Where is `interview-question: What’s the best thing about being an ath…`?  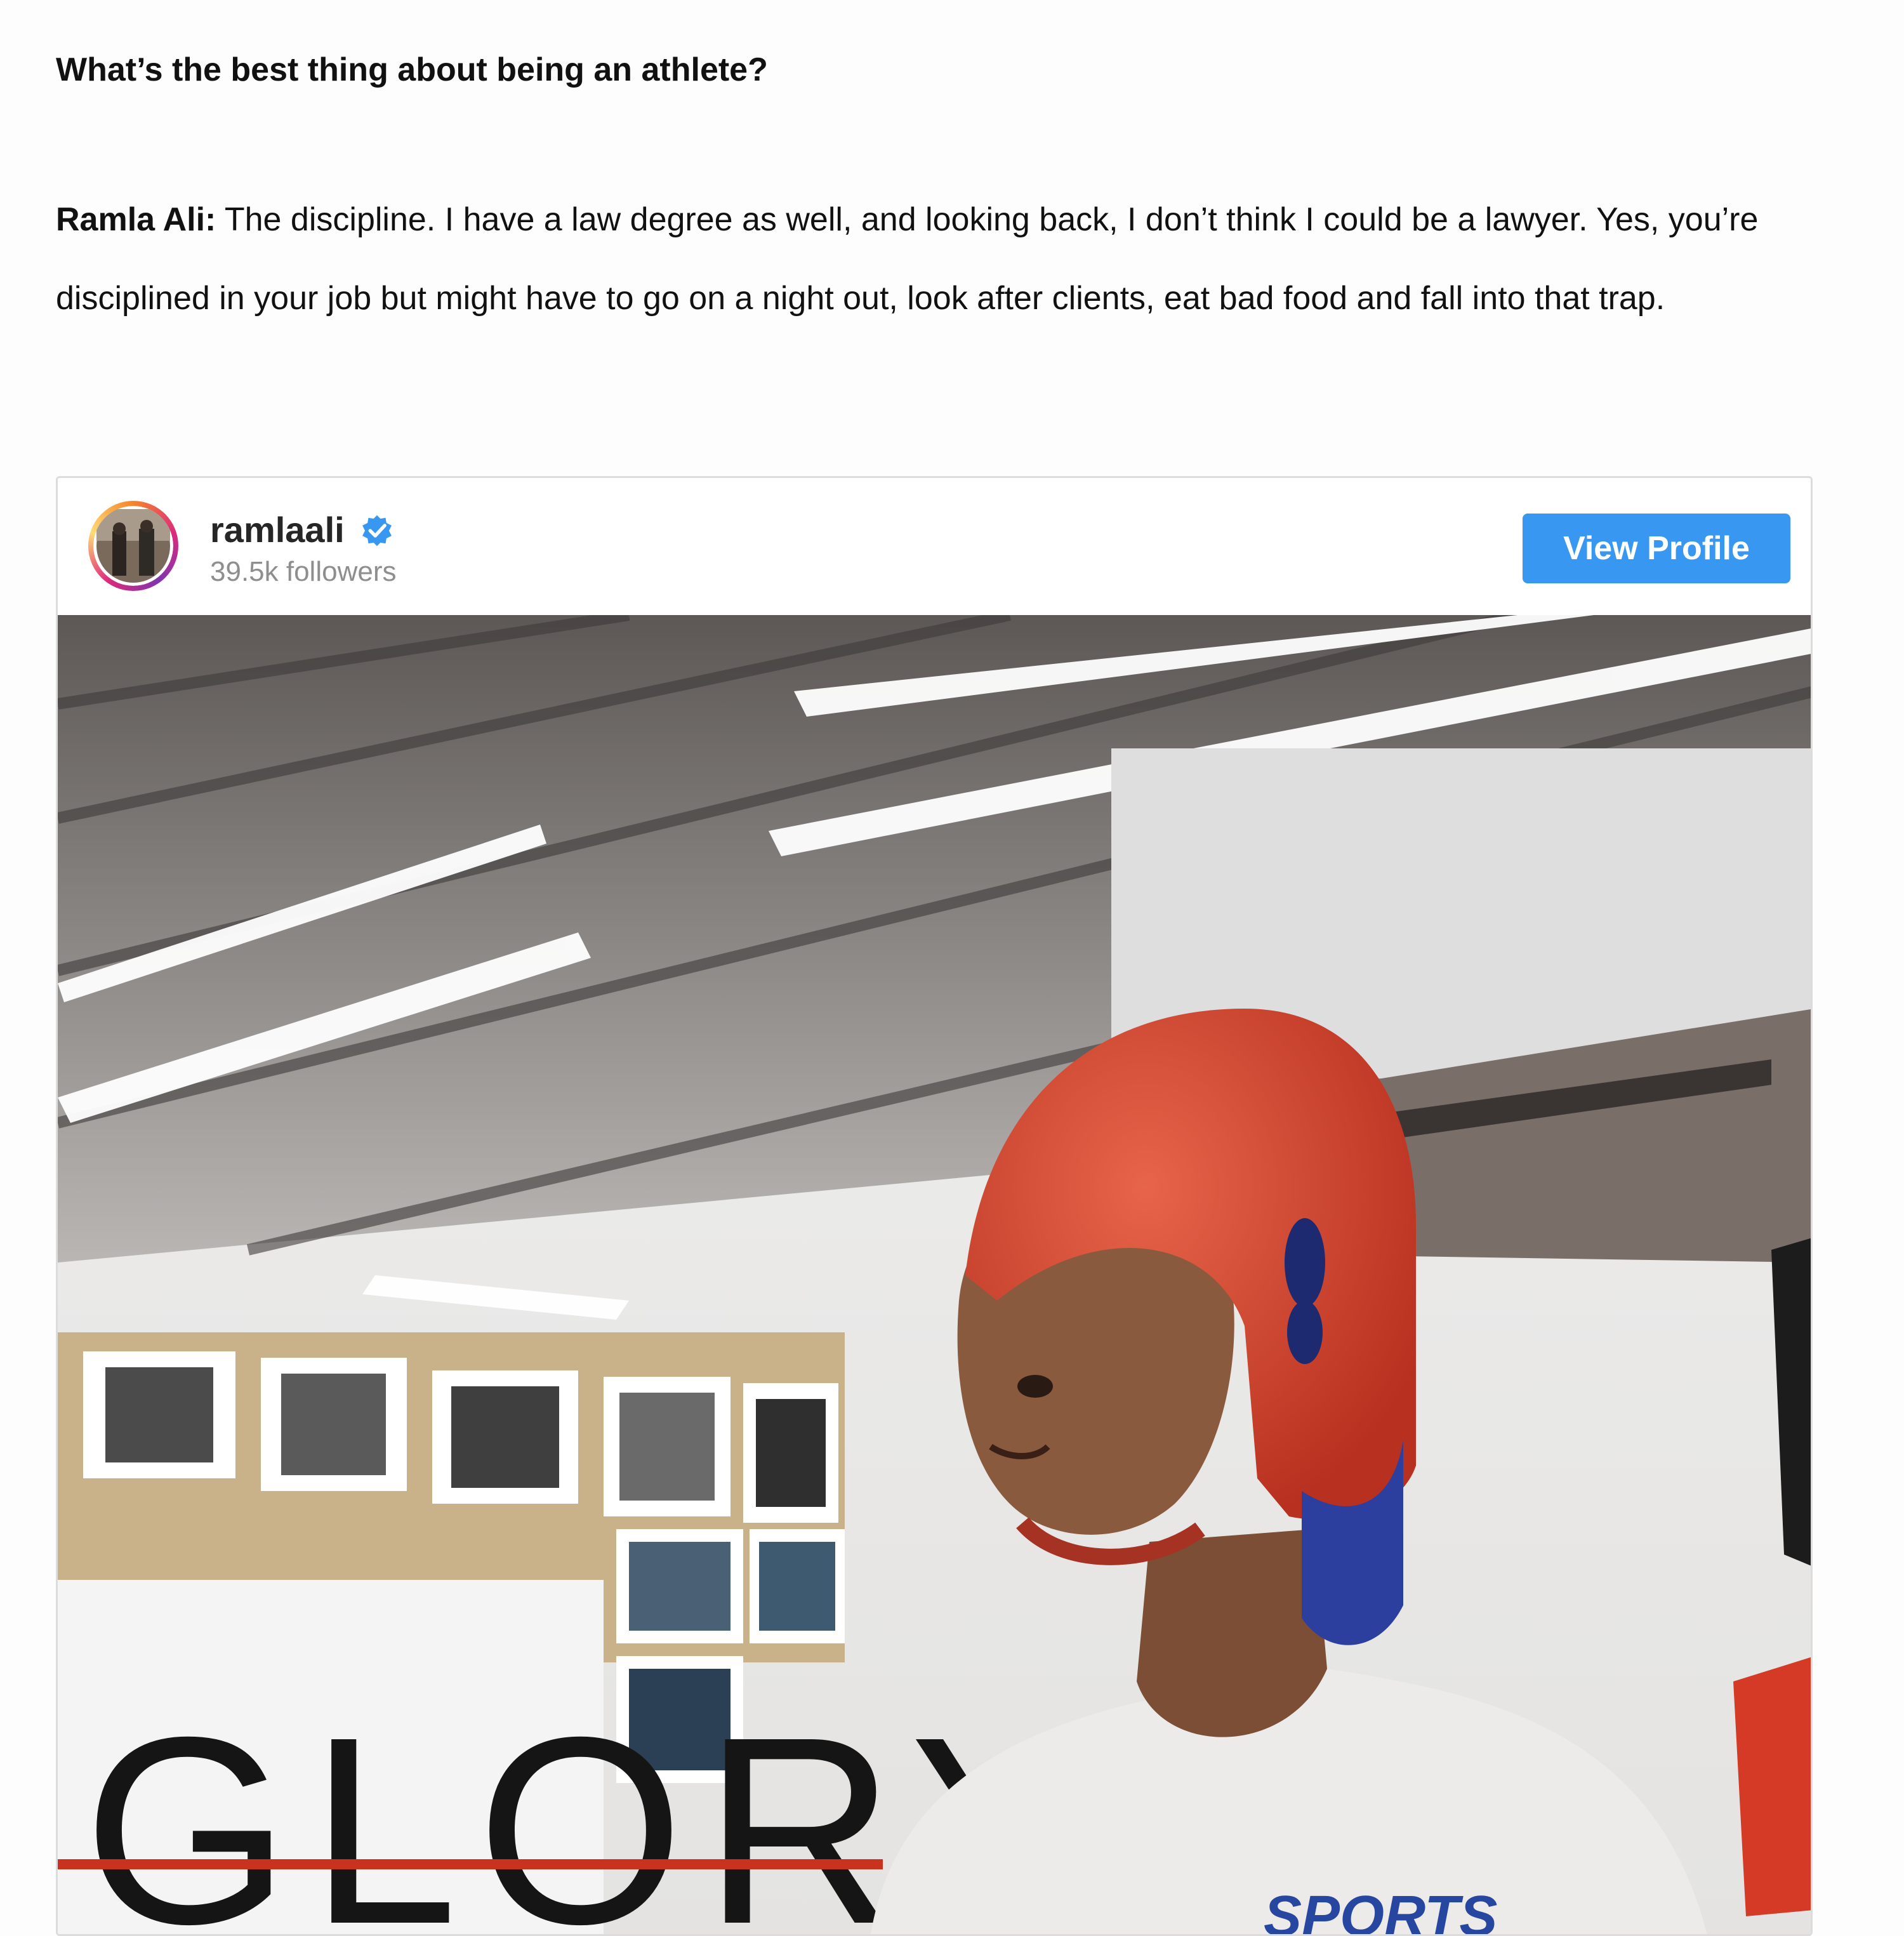 interview-question: What’s the best thing about being an ath… is located at coordinates (412, 69).